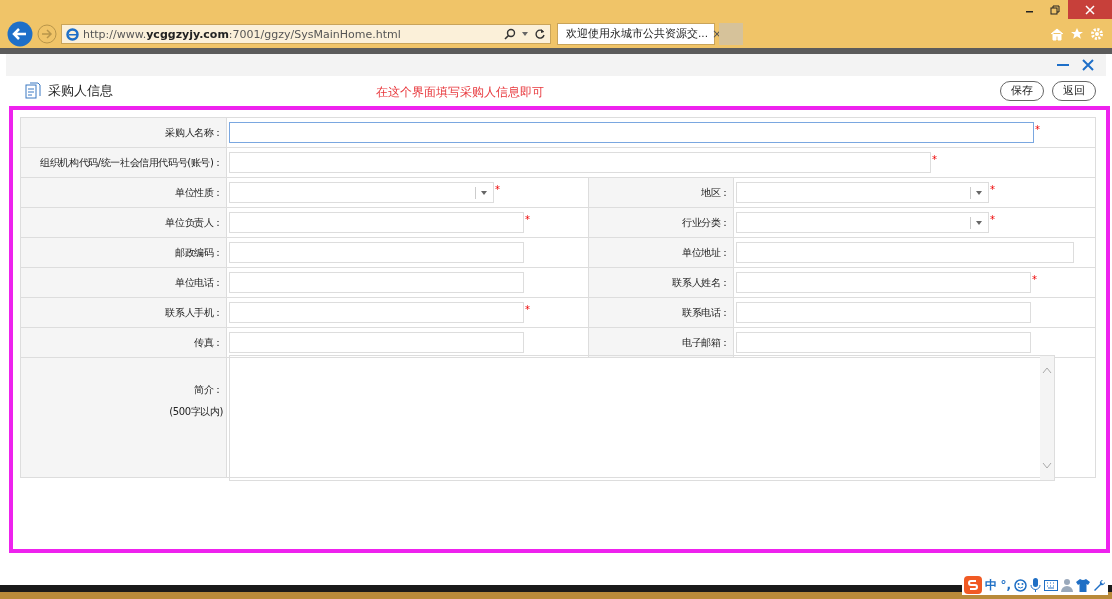 The image size is (1112, 599). I want to click on field-label: 采购人名称：, so click(124, 133).